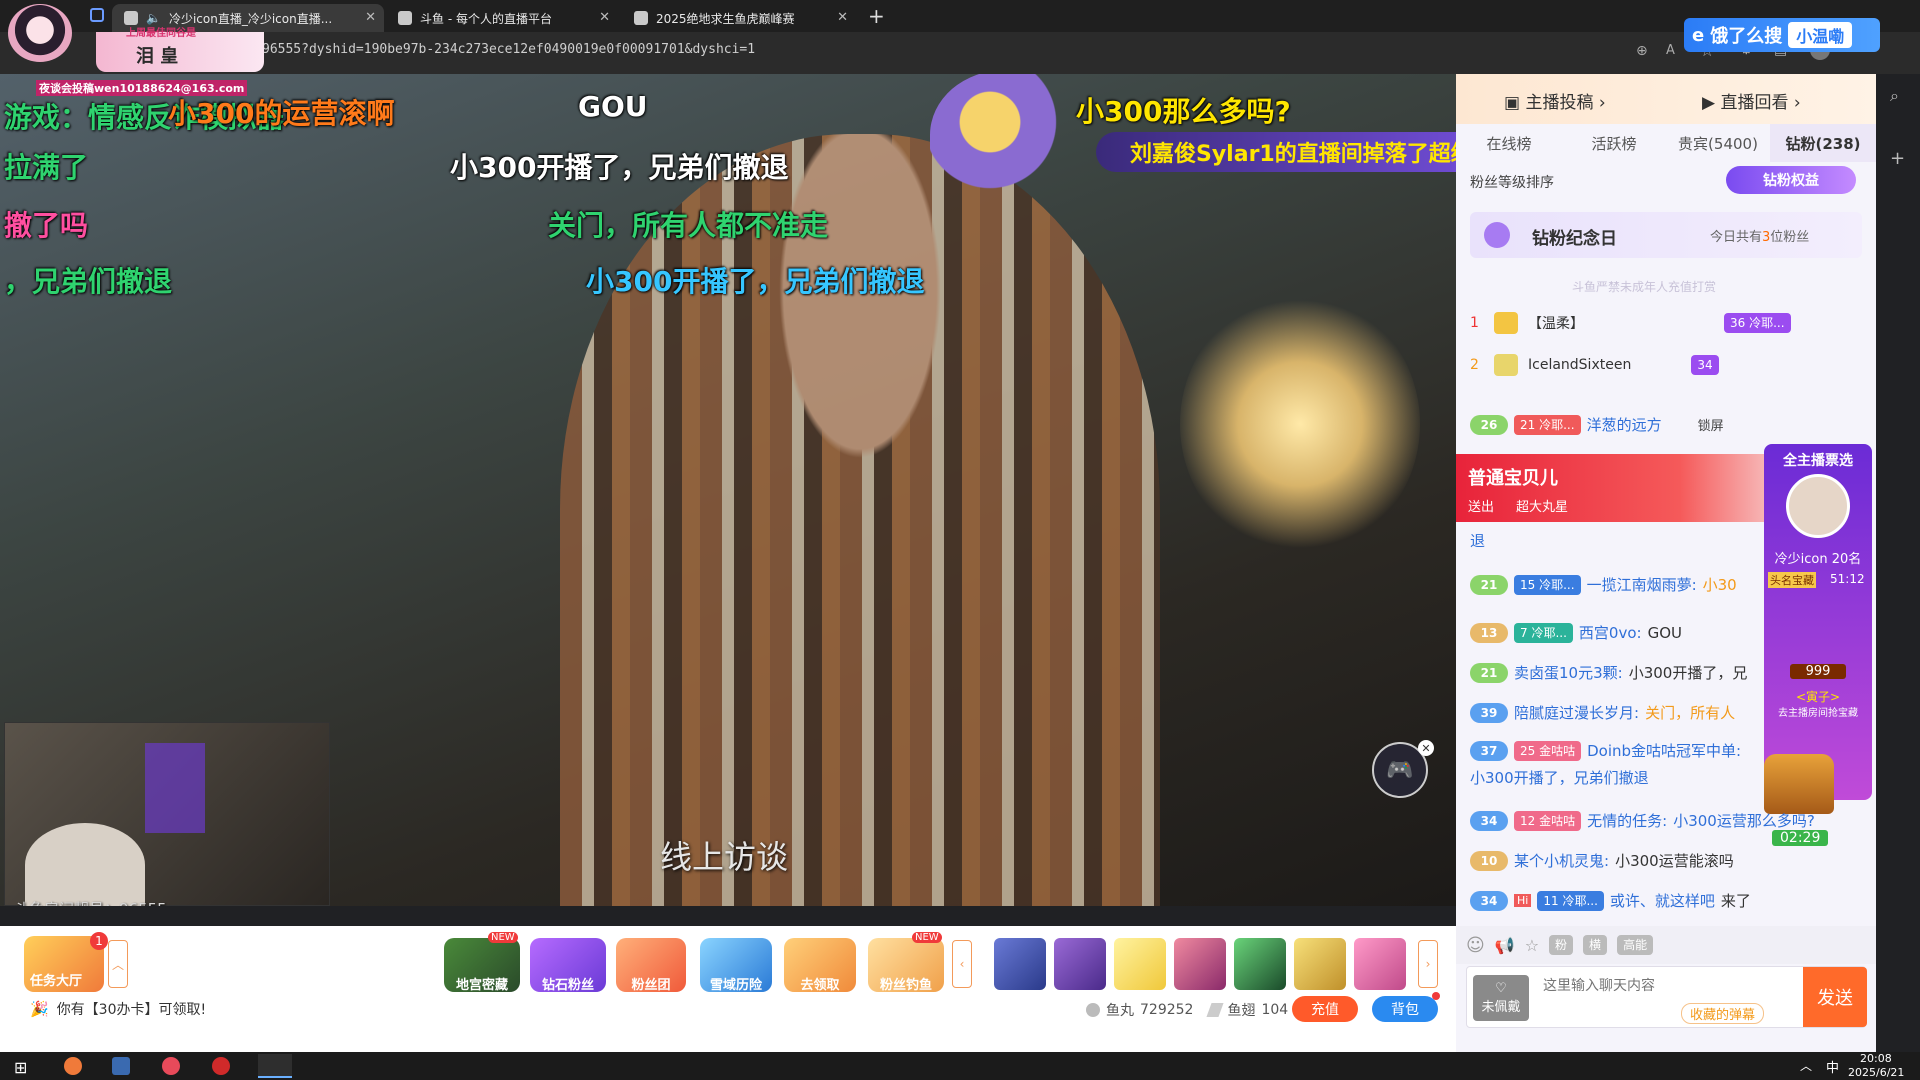 The height and width of the screenshot is (1080, 1920). What do you see at coordinates (1512, 182) in the screenshot?
I see `fan-sort: 粉丝等级排序` at bounding box center [1512, 182].